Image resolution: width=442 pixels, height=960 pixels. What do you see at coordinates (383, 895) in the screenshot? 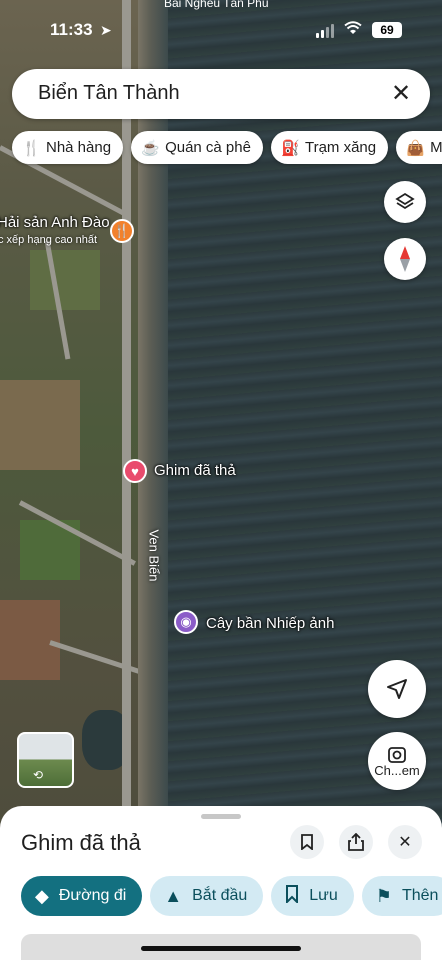
I see `flag-icon: ⚑` at bounding box center [383, 895].